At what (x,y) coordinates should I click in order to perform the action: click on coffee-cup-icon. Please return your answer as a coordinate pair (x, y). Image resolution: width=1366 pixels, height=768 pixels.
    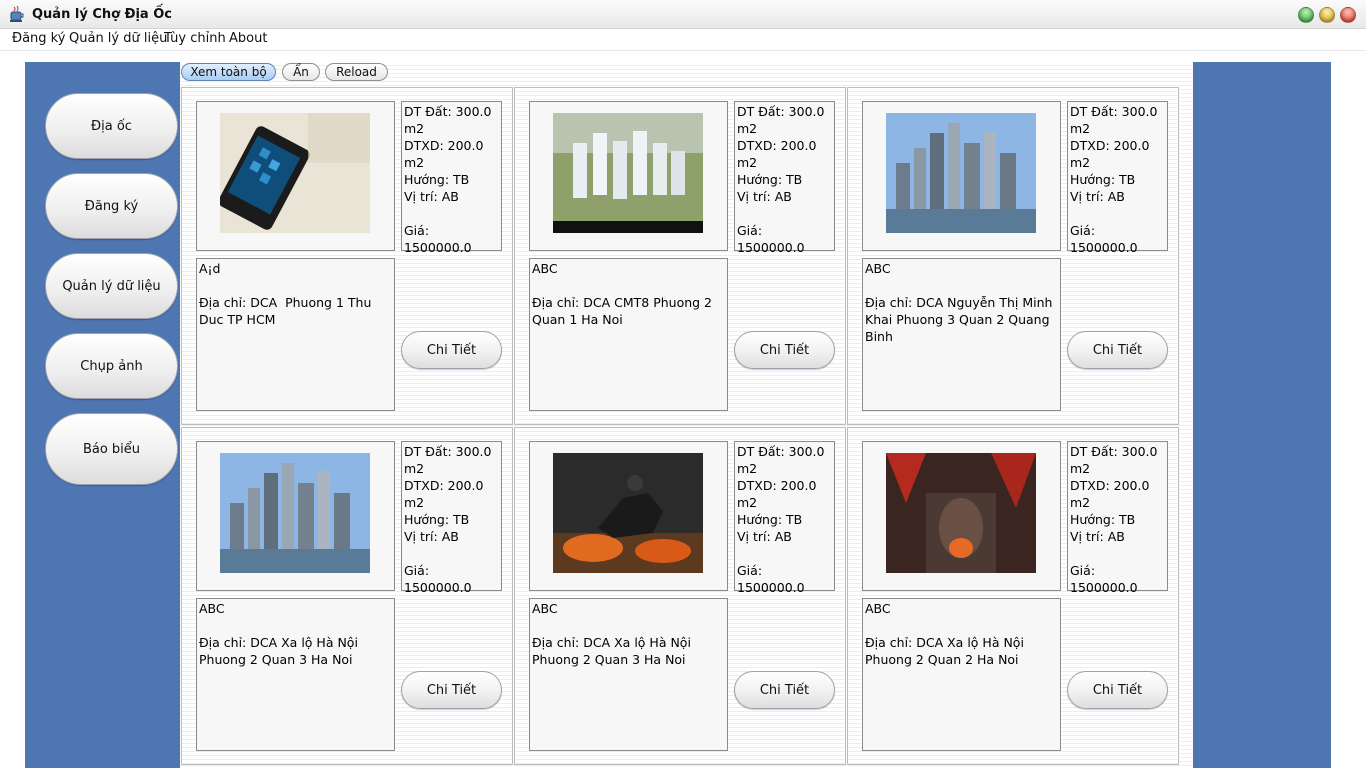
    Looking at the image, I should click on (17, 14).